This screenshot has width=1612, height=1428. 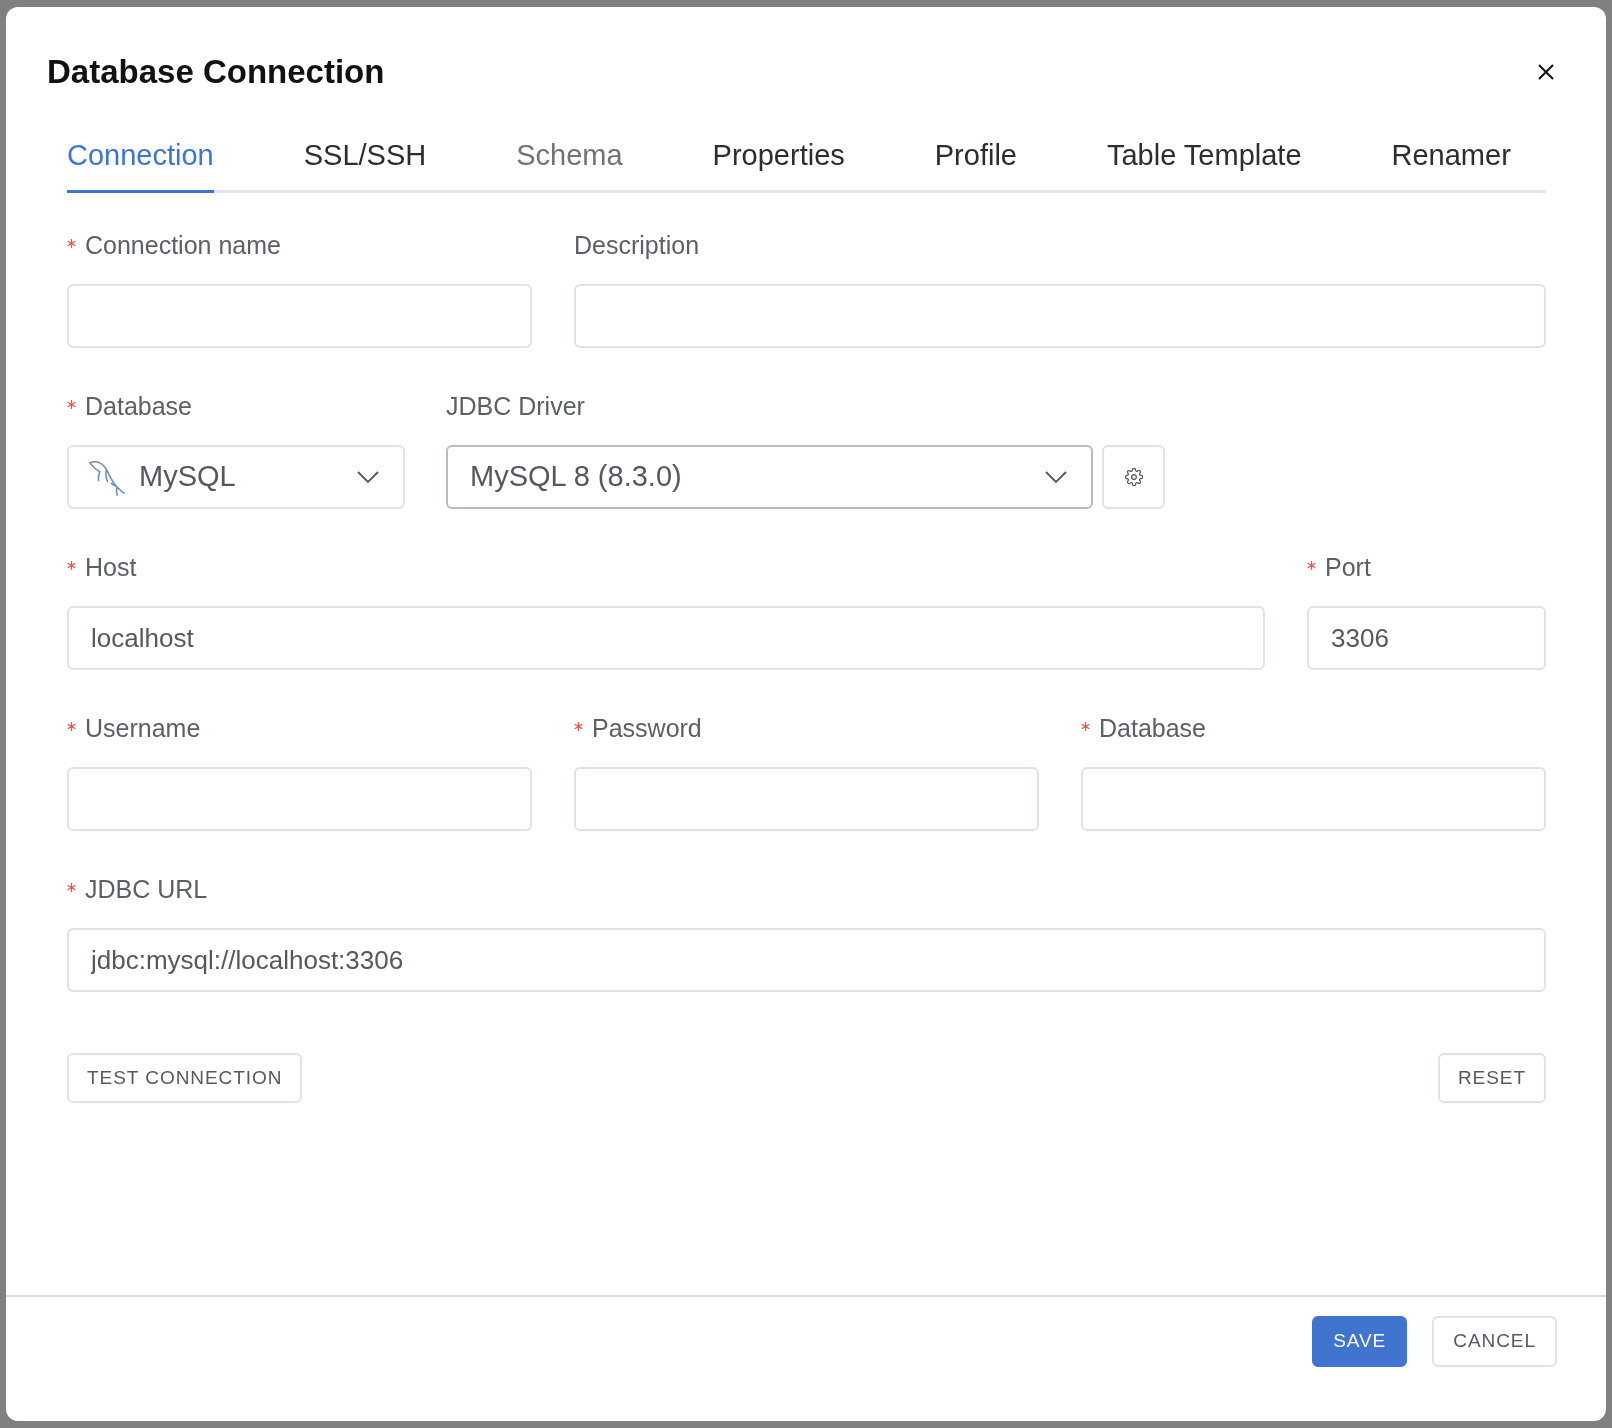 I want to click on field-label: JDBC Driver, so click(x=515, y=407).